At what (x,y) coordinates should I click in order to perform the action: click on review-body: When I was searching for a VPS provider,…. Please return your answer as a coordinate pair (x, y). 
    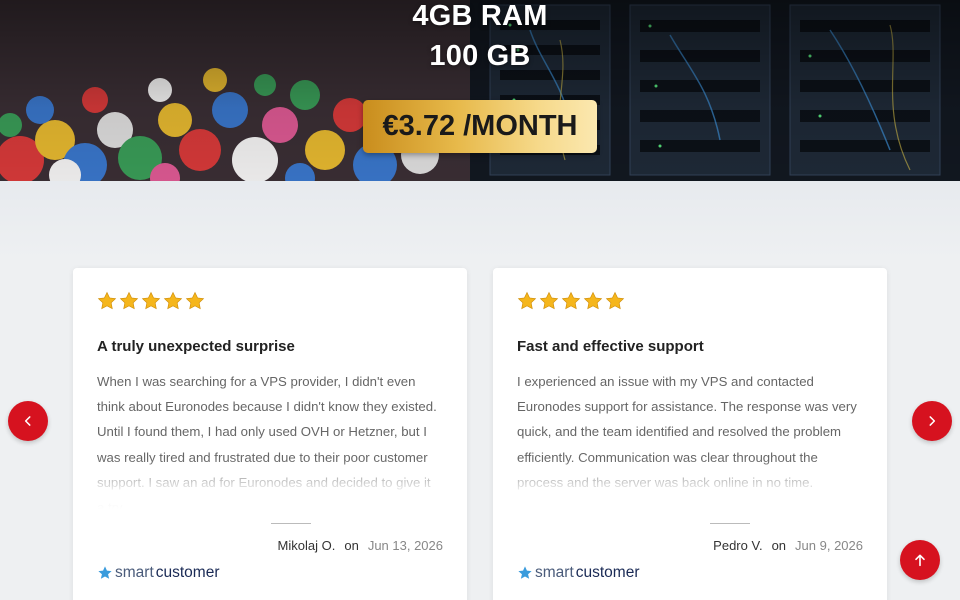
    Looking at the image, I should click on (267, 439).